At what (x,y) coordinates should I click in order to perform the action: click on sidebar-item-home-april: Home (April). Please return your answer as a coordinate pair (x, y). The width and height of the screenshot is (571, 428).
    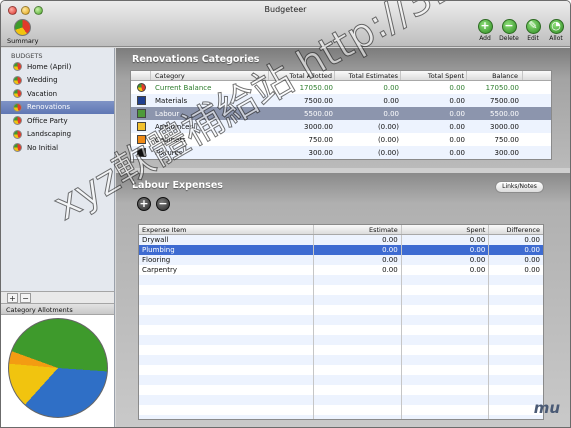
    Looking at the image, I should click on (57, 67).